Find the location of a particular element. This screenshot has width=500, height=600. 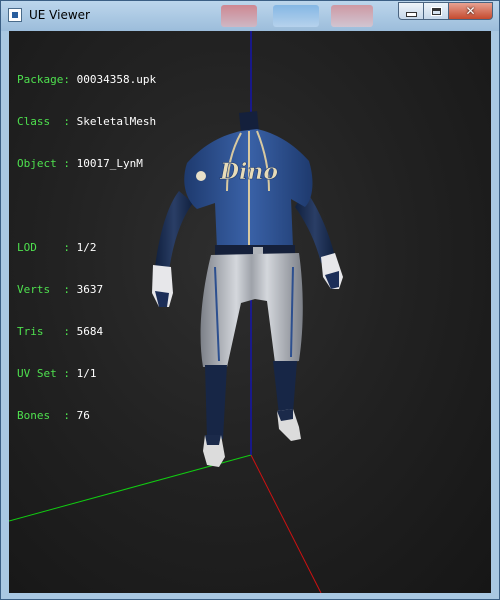

minimize-icon is located at coordinates (411, 14).